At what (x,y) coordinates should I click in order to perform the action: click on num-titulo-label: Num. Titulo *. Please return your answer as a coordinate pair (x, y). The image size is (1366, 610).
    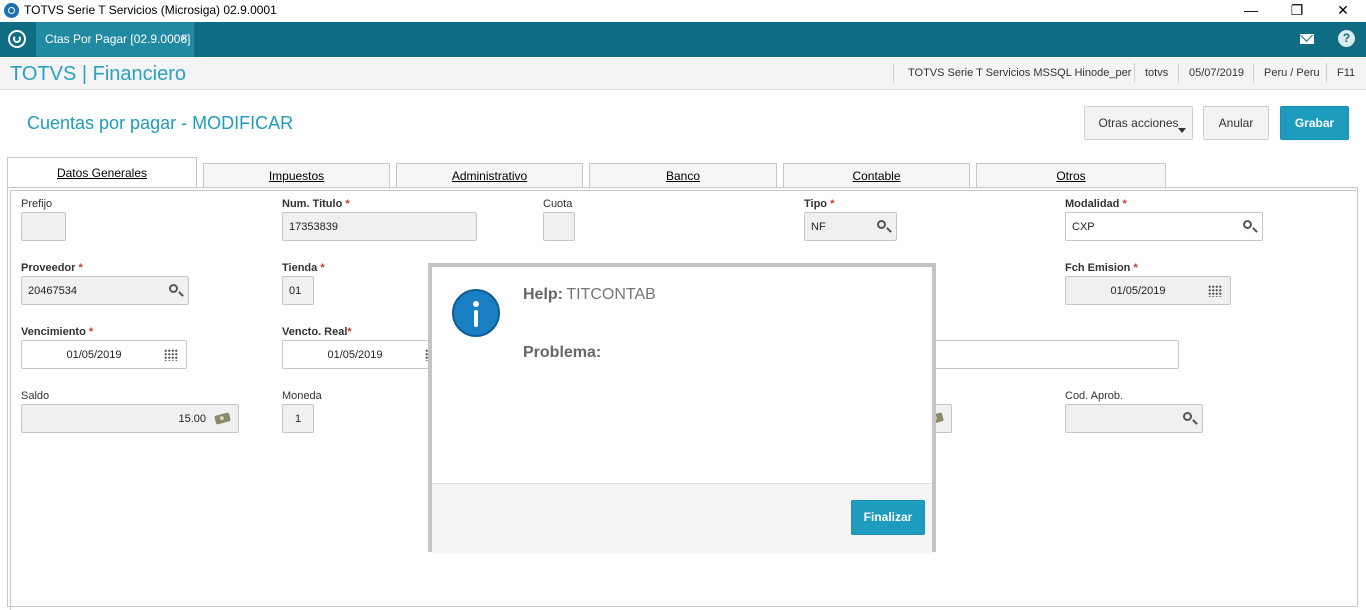
    Looking at the image, I should click on (316, 204).